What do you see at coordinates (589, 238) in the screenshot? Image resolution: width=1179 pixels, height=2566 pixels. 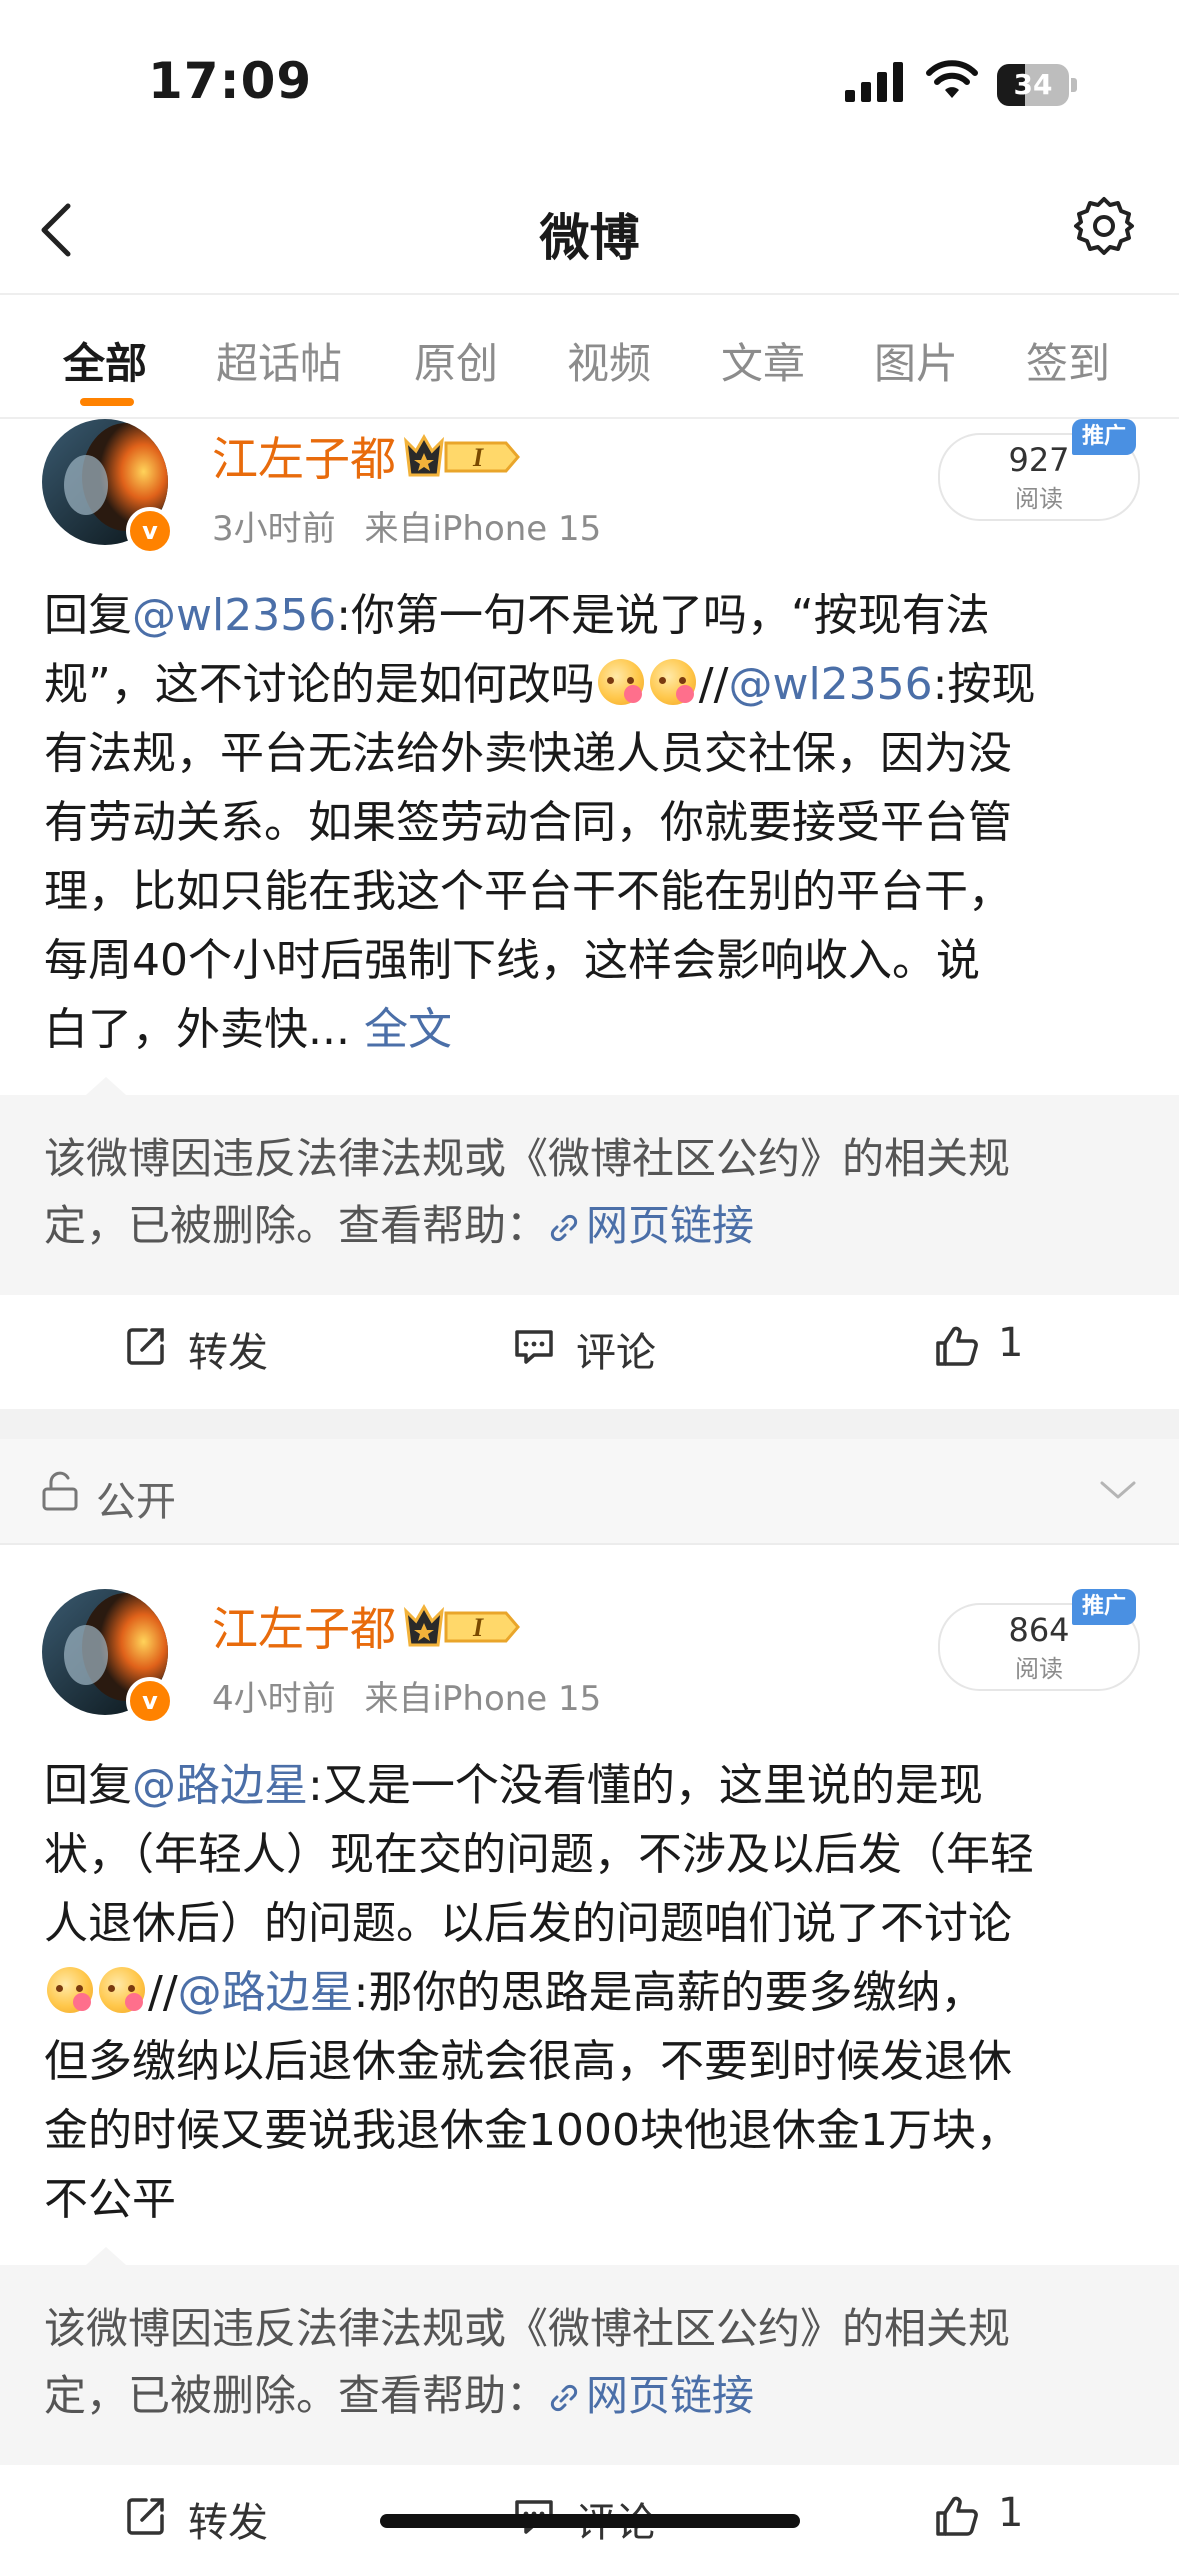 I see `page-title: 微博` at bounding box center [589, 238].